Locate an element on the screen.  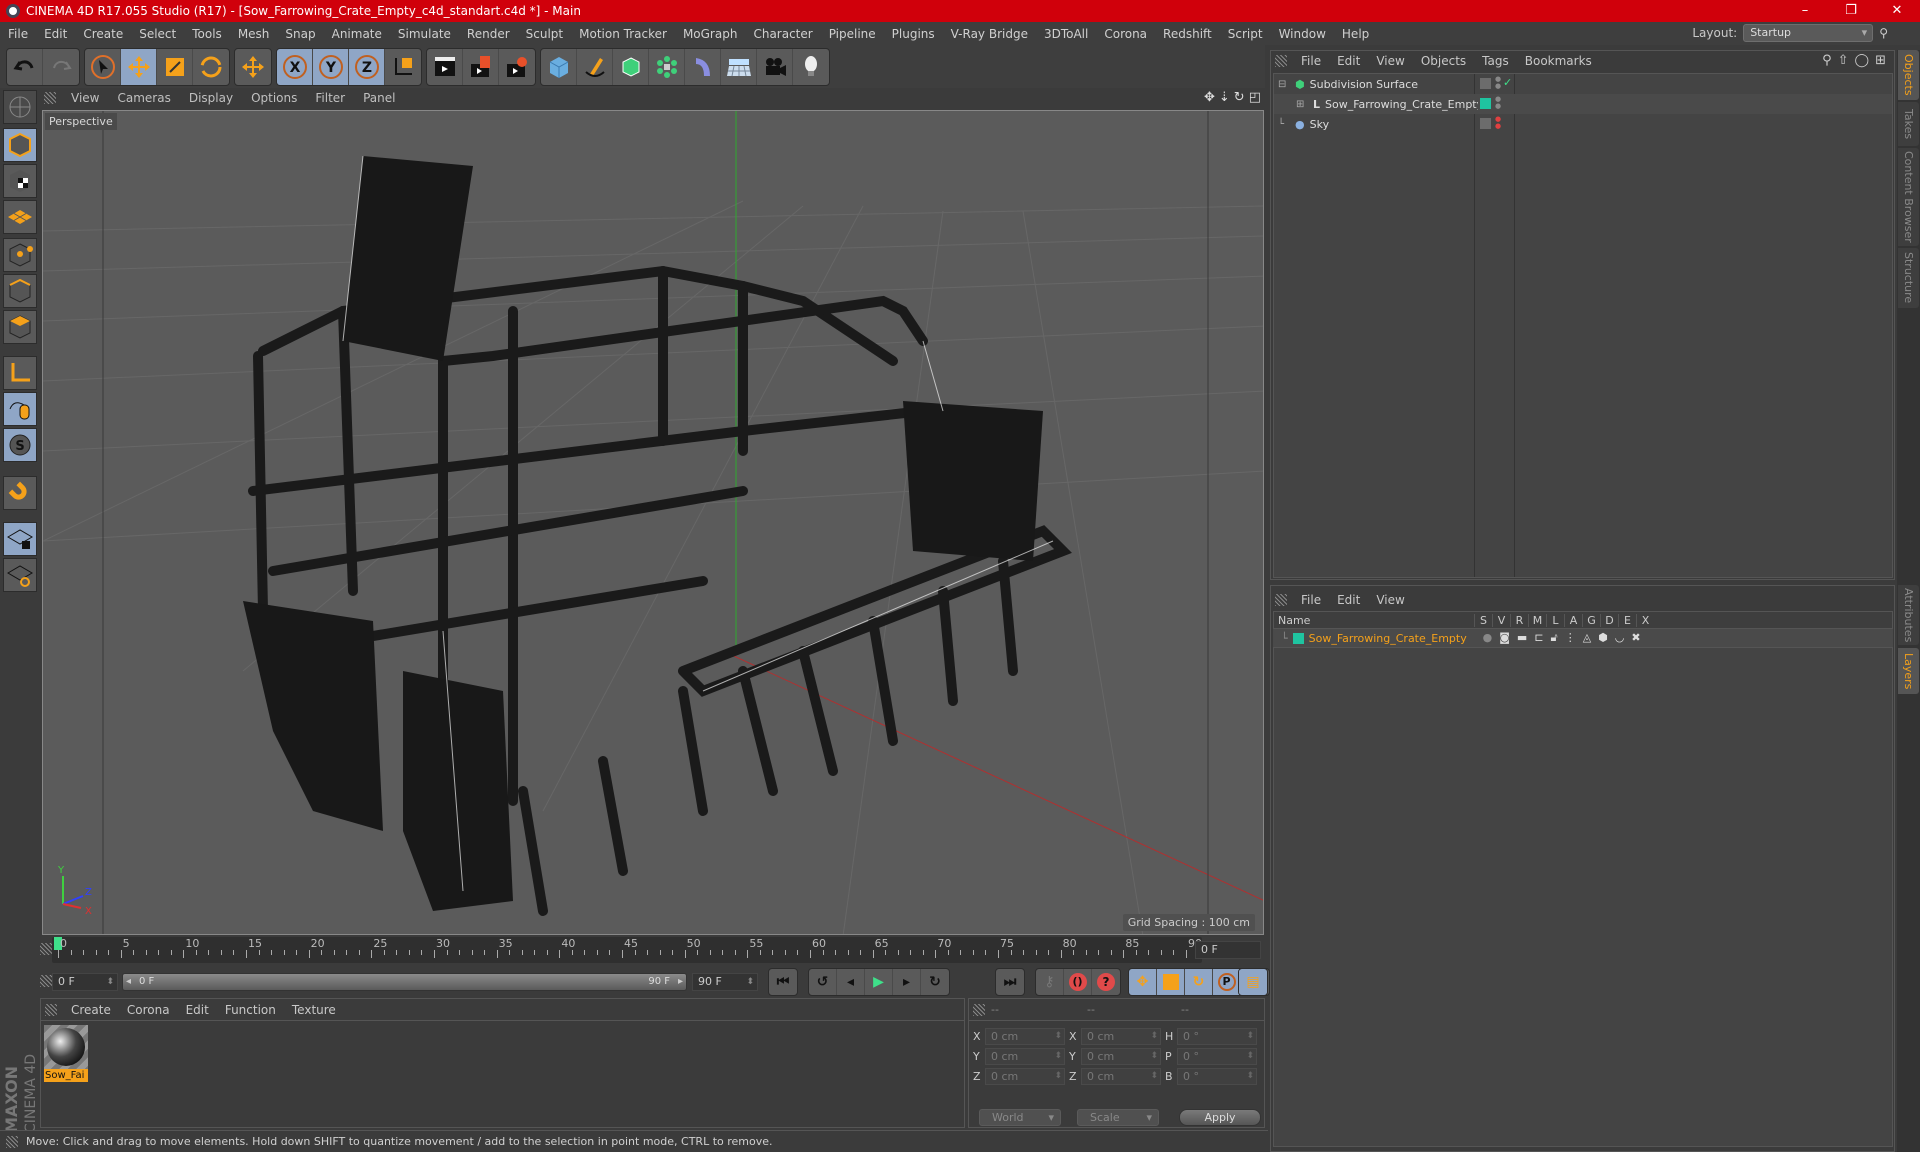
menu-file: File is located at coordinates (18, 34).